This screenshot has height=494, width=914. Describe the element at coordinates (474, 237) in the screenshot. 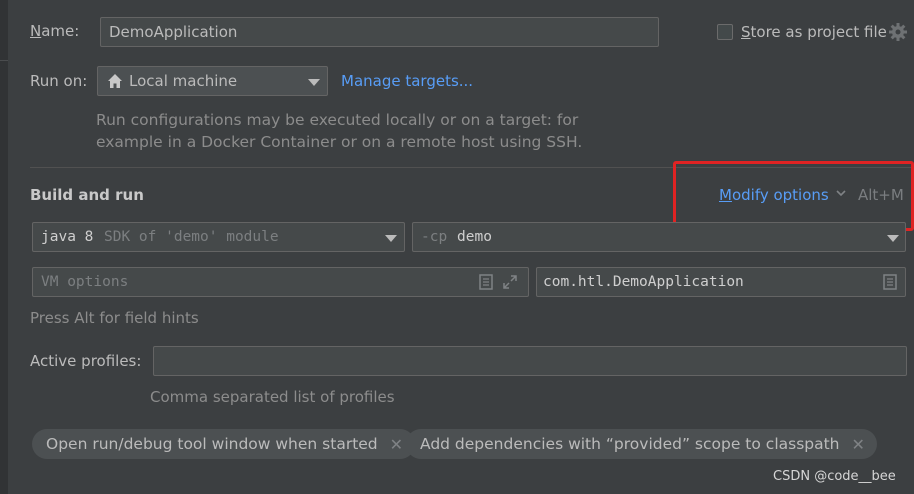

I see `classpath-module: demo` at that location.